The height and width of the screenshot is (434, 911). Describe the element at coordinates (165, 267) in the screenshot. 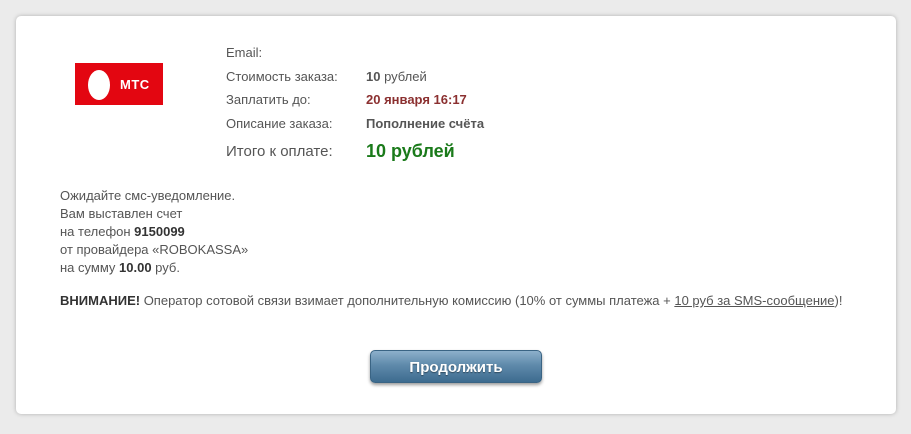

I see `msg-amount-suffix: руб.` at that location.